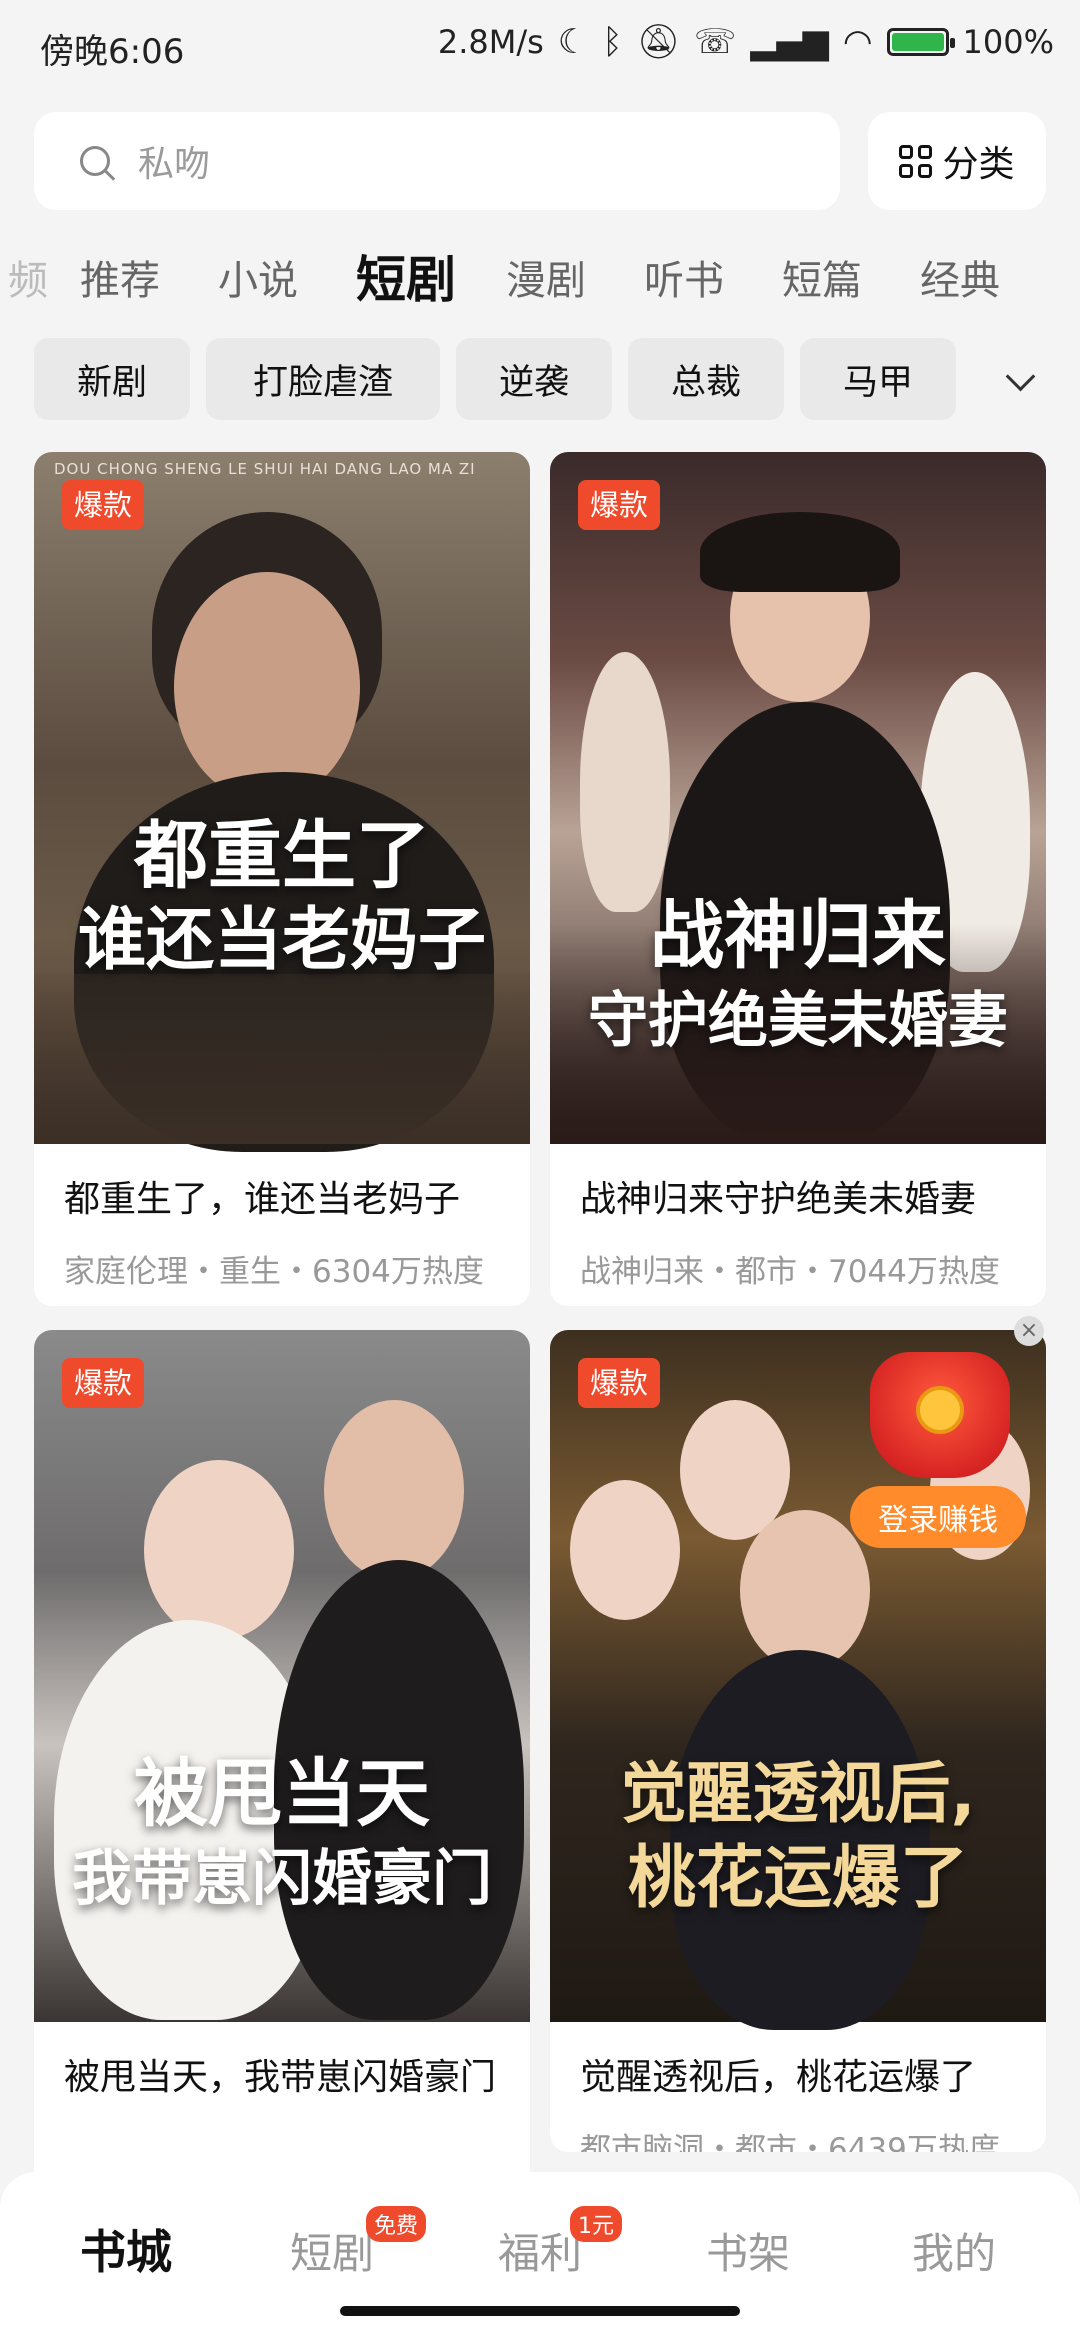 Image resolution: width=1080 pixels, height=2340 pixels. Describe the element at coordinates (560, 2243) in the screenshot. I see `nav-welfare: 福利 1元` at that location.